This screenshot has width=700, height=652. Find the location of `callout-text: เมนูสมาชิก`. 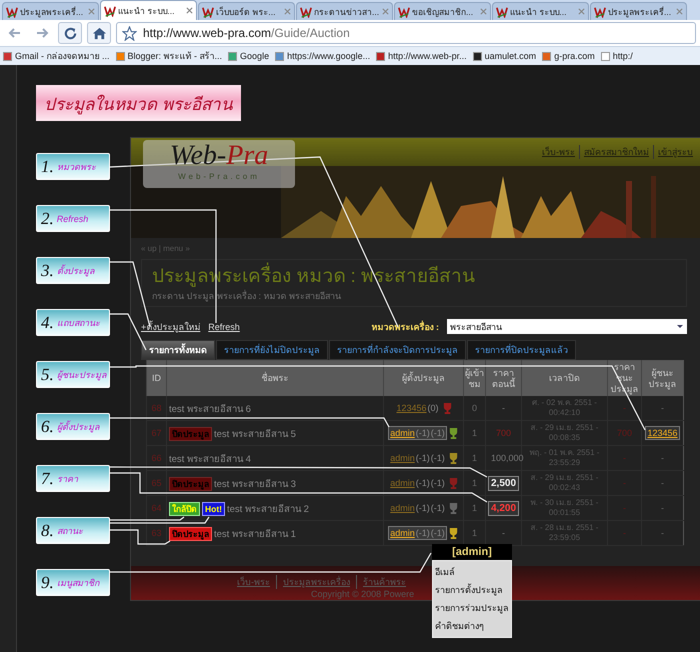

callout-text: เมนูสมาชิก is located at coordinates (77, 583).